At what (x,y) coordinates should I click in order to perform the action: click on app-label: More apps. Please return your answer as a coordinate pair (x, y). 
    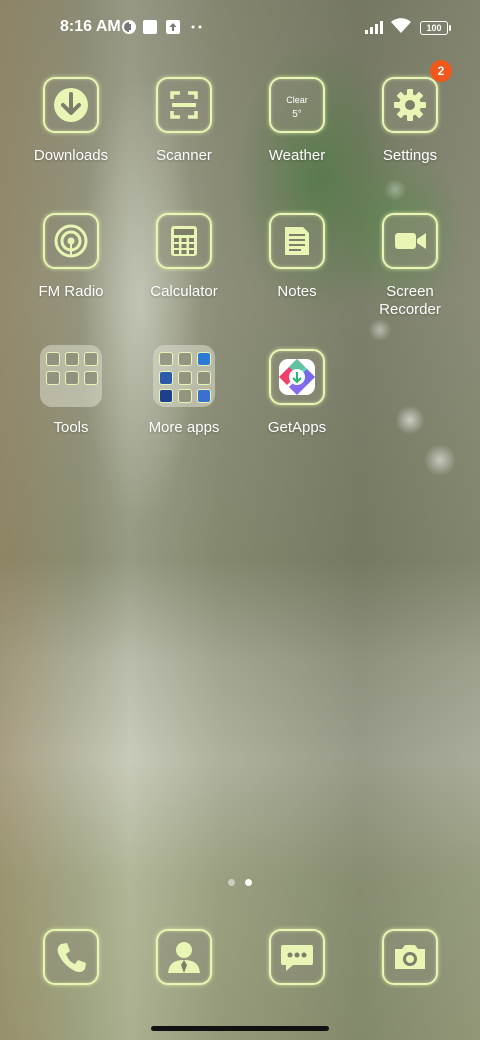
    Looking at the image, I should click on (184, 427).